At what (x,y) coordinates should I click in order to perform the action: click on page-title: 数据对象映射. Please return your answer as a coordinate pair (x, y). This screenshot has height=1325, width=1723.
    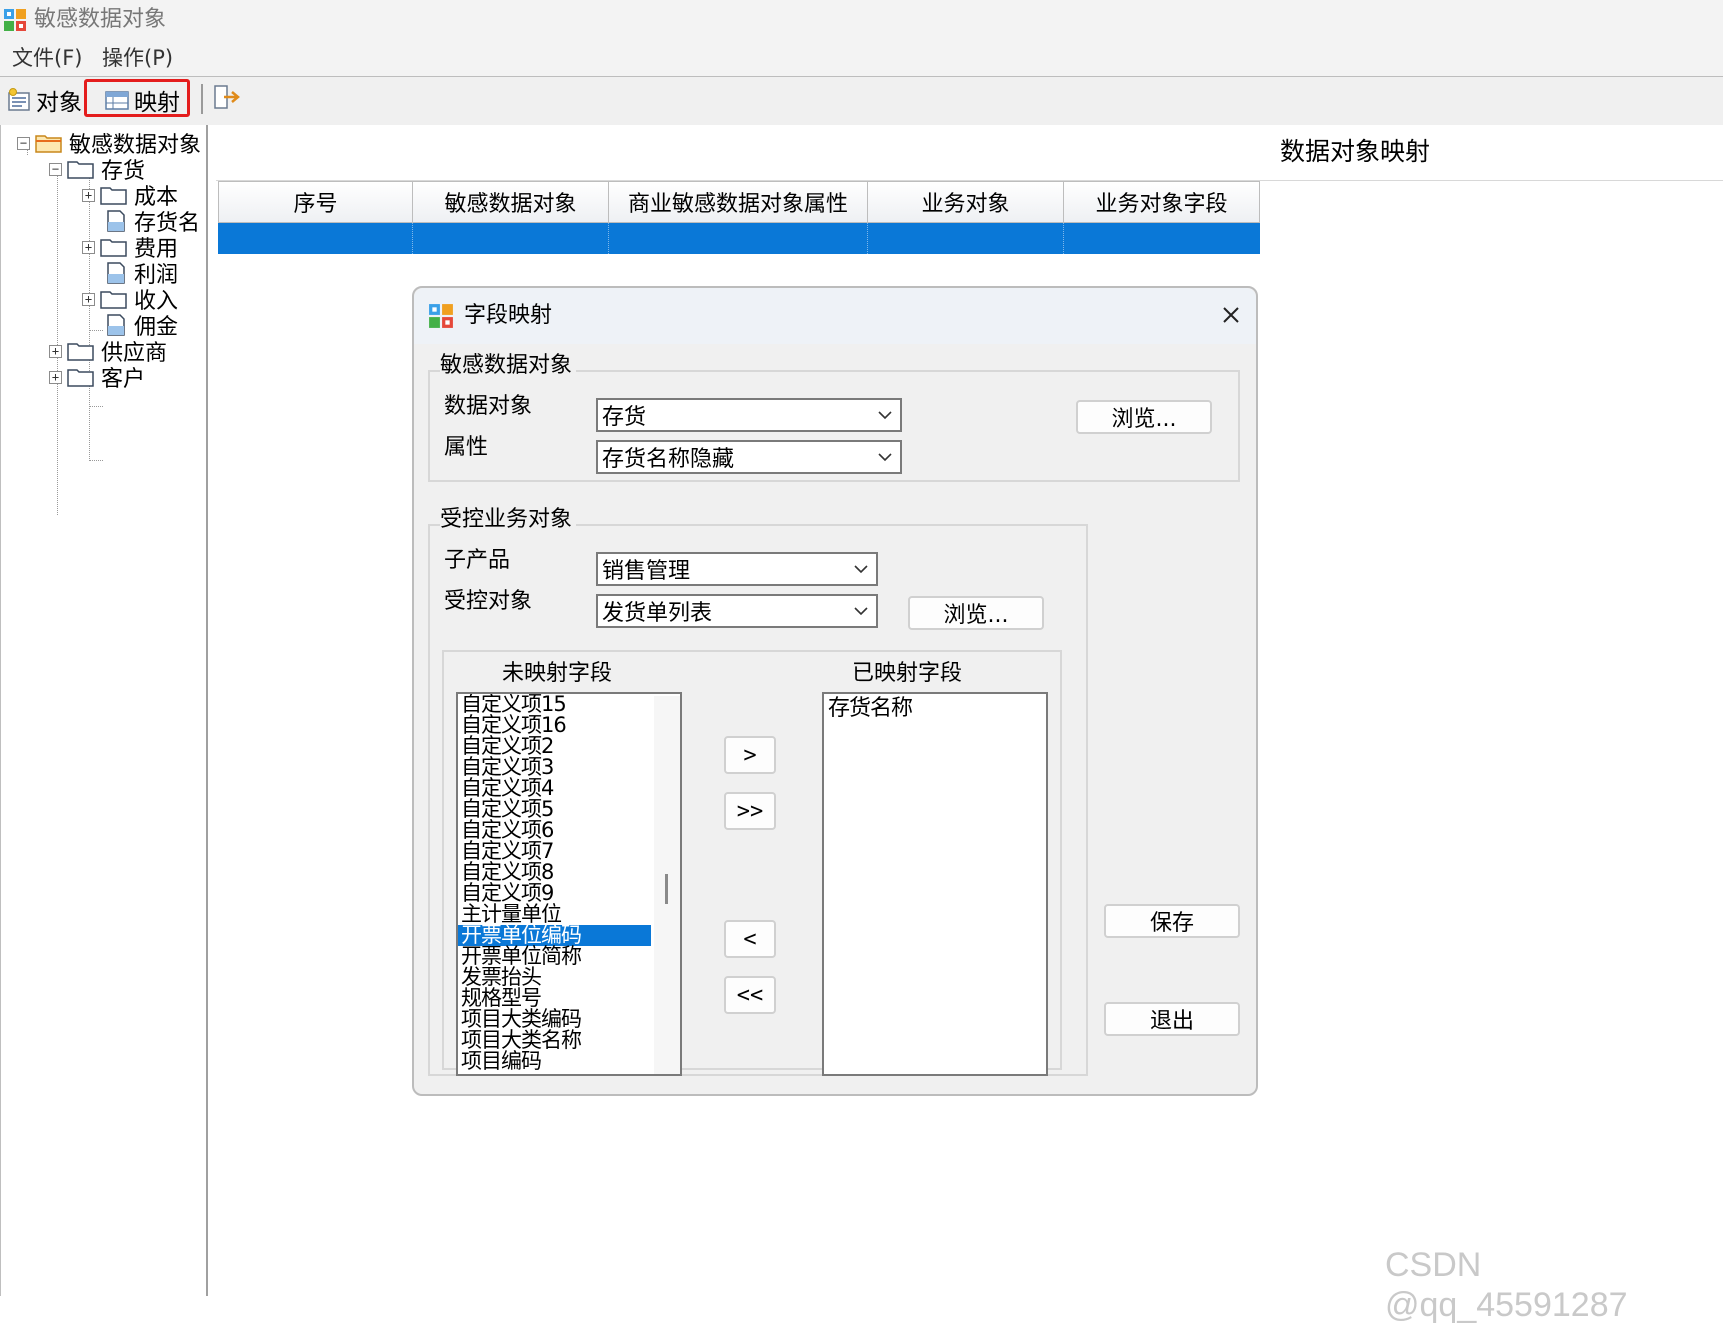
    Looking at the image, I should click on (1355, 151).